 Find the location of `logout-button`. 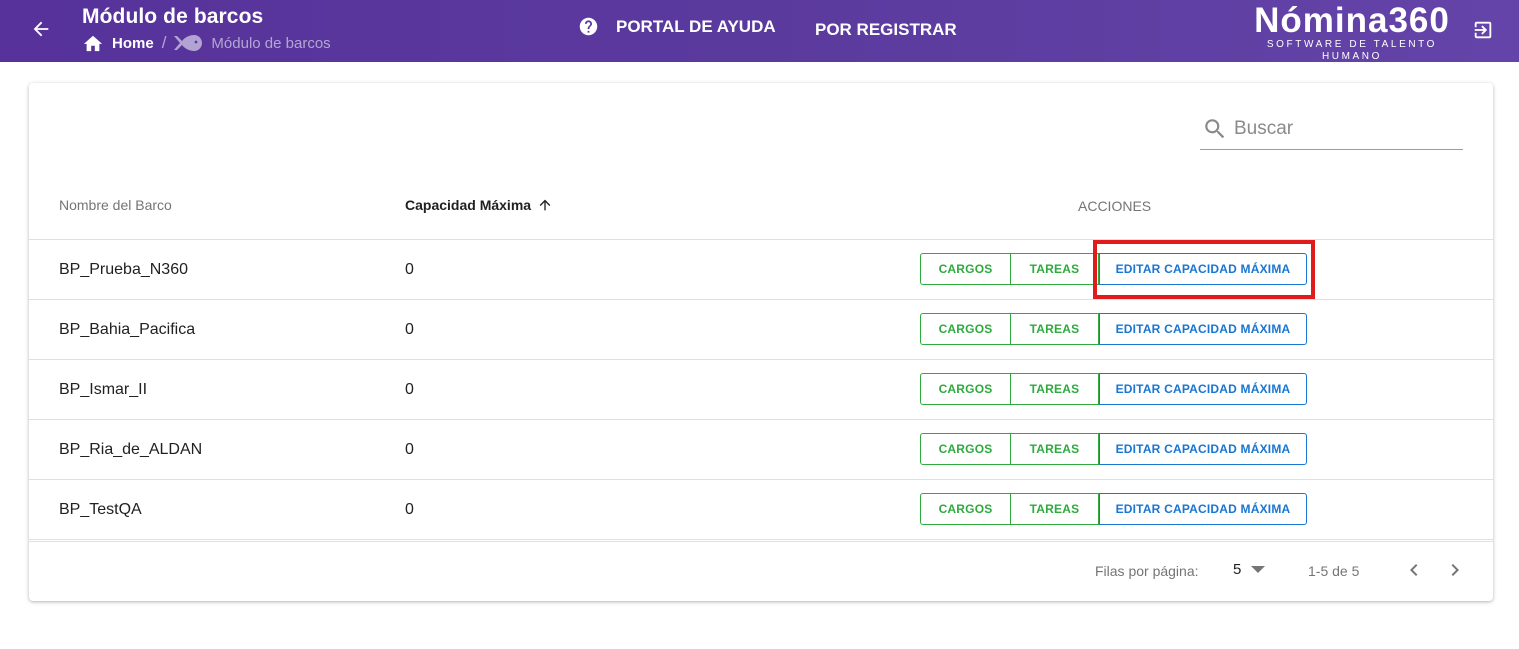

logout-button is located at coordinates (1483, 30).